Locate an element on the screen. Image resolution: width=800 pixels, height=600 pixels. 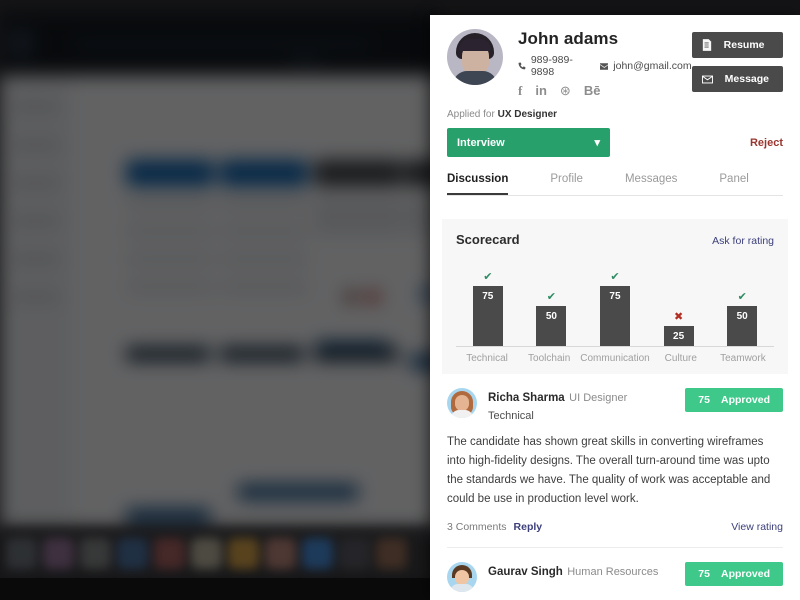
bg-app-sidebar is located at coordinates (36, 301).